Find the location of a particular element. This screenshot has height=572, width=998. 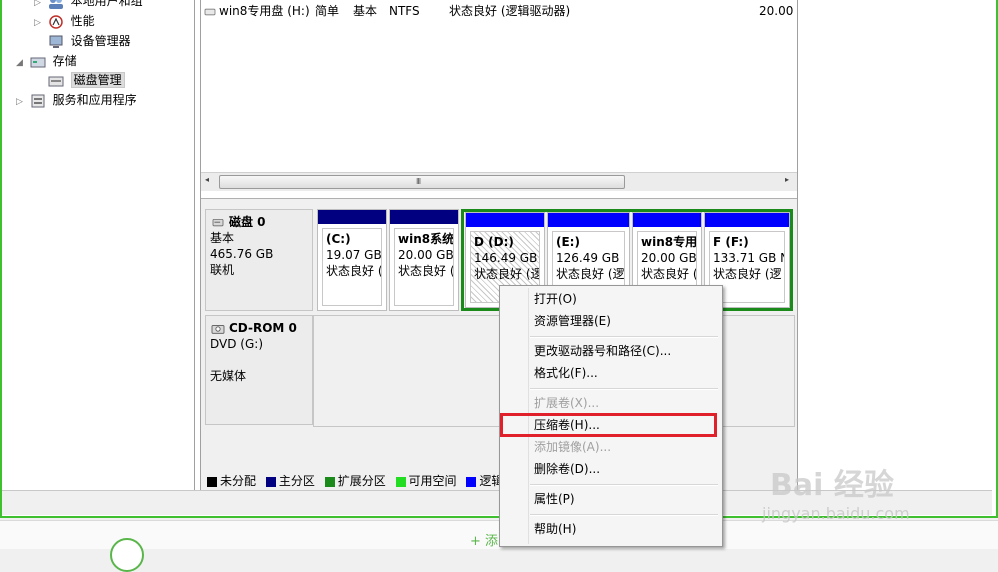

partition-name: win8系统 is located at coordinates (426, 239).